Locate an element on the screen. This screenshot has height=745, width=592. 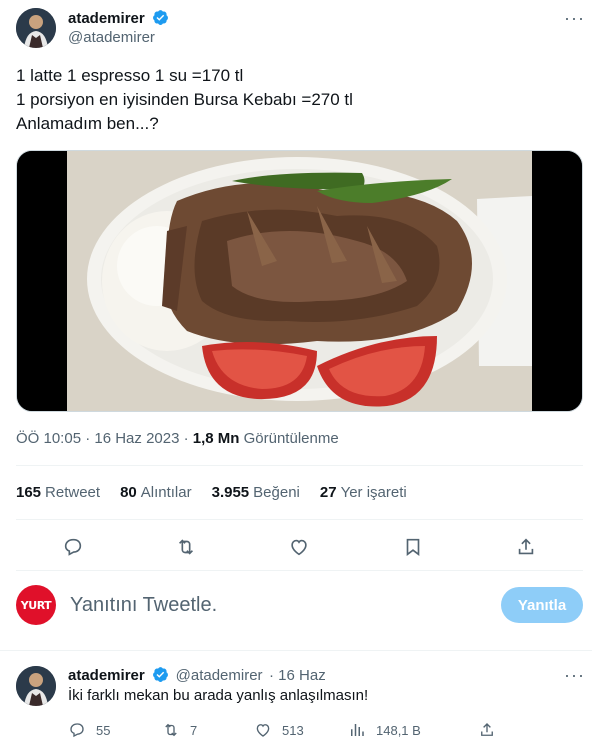
reply-button is located at coordinates (73, 547).